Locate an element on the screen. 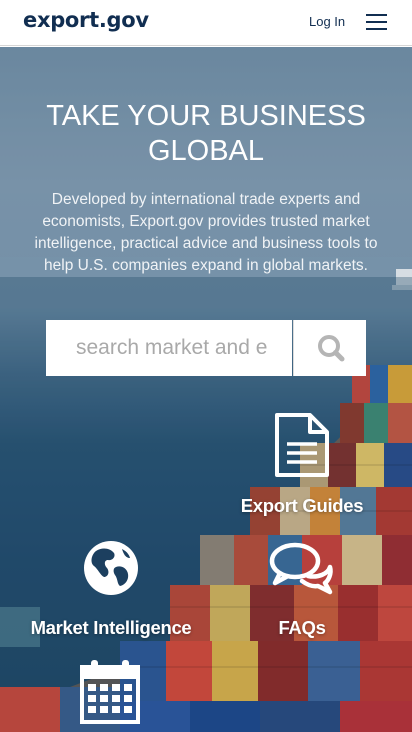  globe-icon is located at coordinates (111, 568).